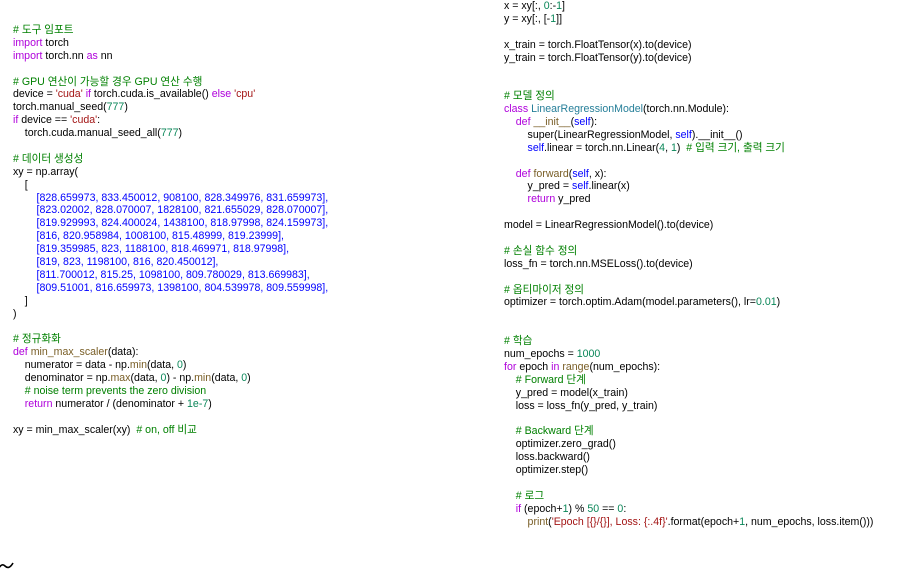 The width and height of the screenshot is (921, 574). What do you see at coordinates (559, 18) in the screenshot?
I see `code-token: ]]` at bounding box center [559, 18].